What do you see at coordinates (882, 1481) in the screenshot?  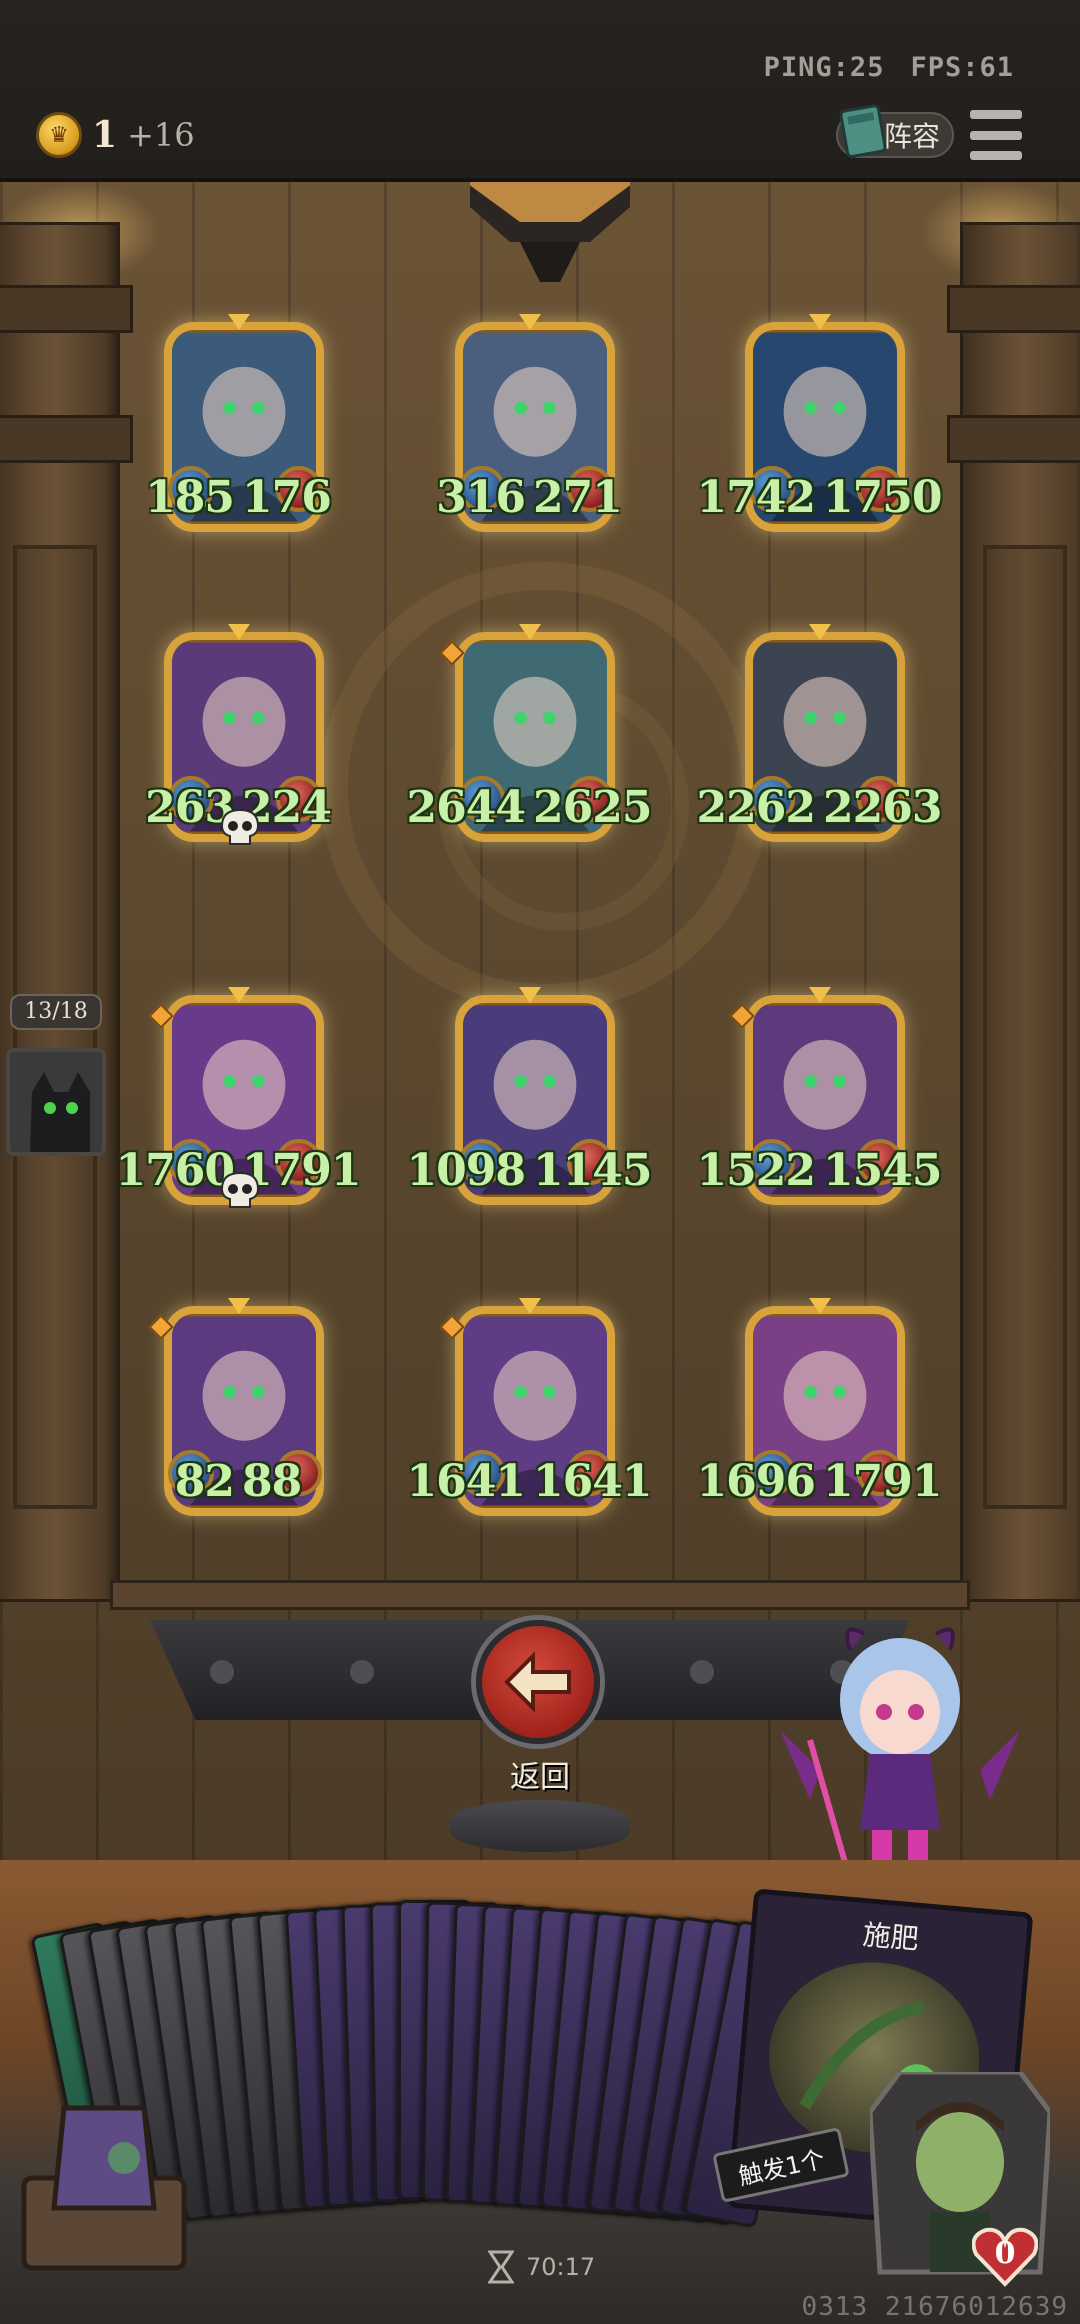 I see `health-value: 1791` at bounding box center [882, 1481].